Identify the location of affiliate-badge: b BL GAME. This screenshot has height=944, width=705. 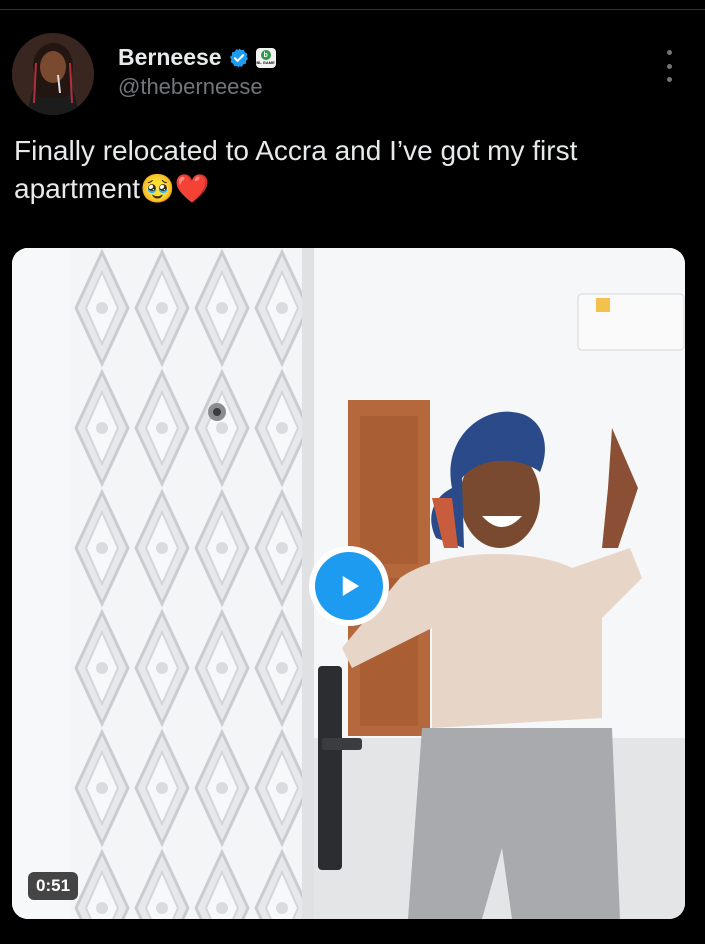
(265, 57).